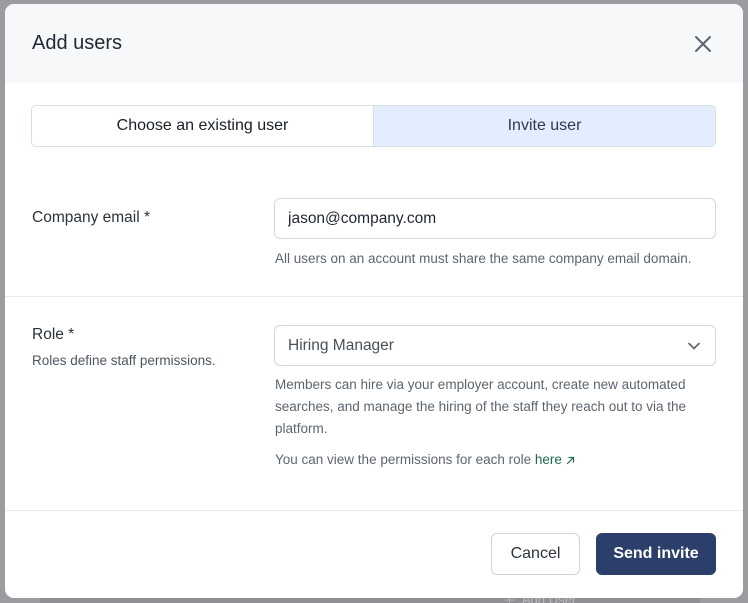 The height and width of the screenshot is (603, 748). I want to click on company-email-label: Company email *, so click(91, 217).